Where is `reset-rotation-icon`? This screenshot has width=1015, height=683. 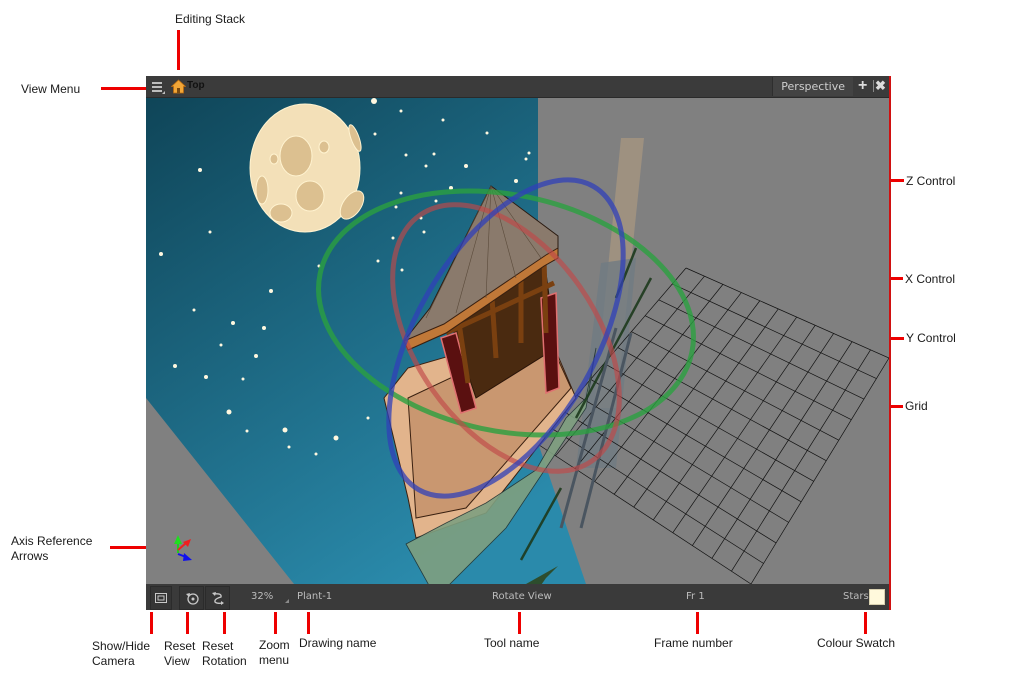 reset-rotation-icon is located at coordinates (217, 598).